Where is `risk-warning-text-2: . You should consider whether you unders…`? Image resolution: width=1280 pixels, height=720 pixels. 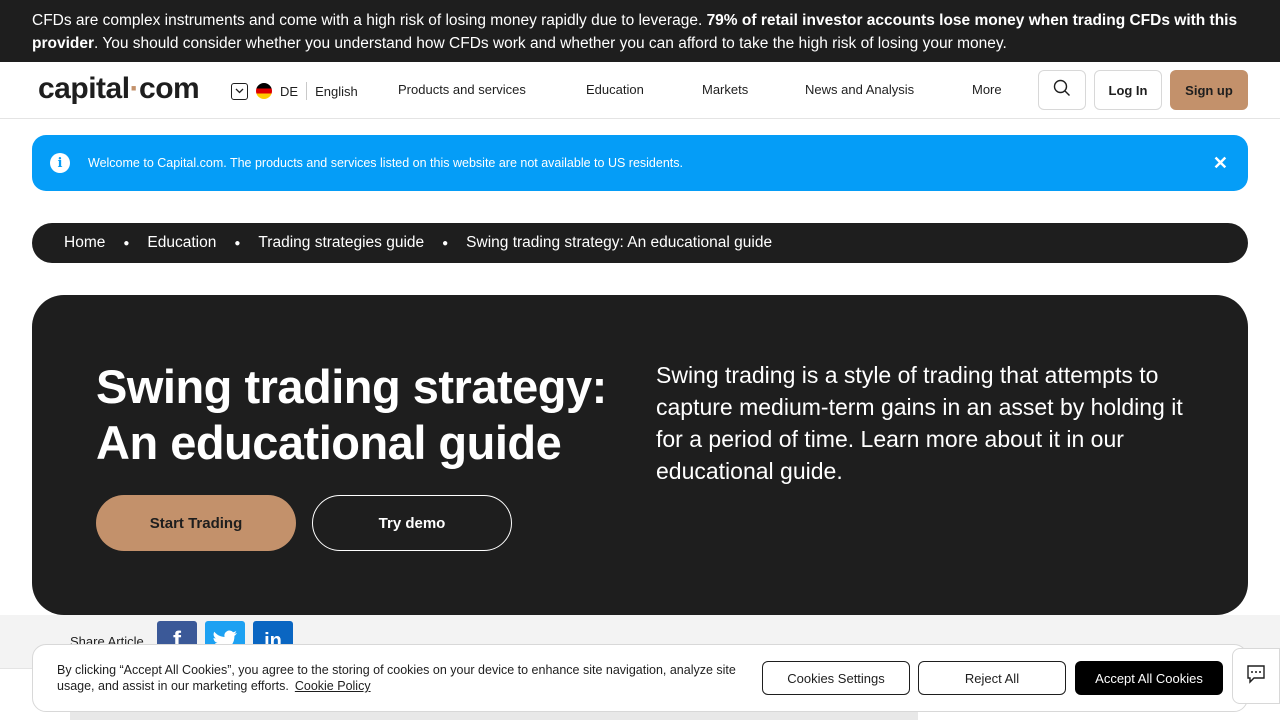
risk-warning-text-2: . You should consider whether you unders… is located at coordinates (550, 43).